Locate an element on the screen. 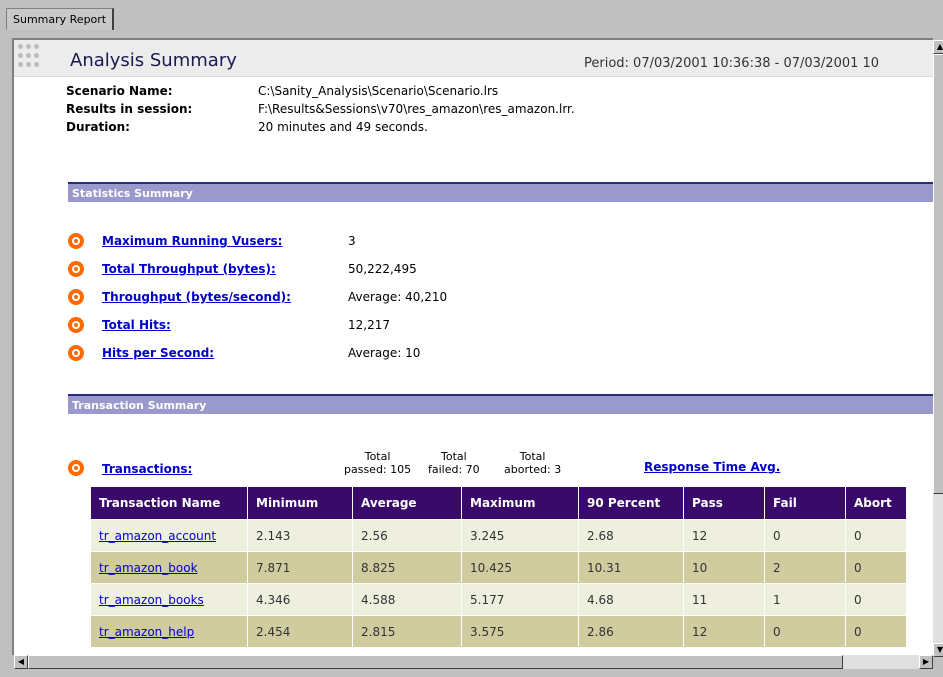 This screenshot has height=677, width=943. stat-value: Average: 10 is located at coordinates (384, 353).